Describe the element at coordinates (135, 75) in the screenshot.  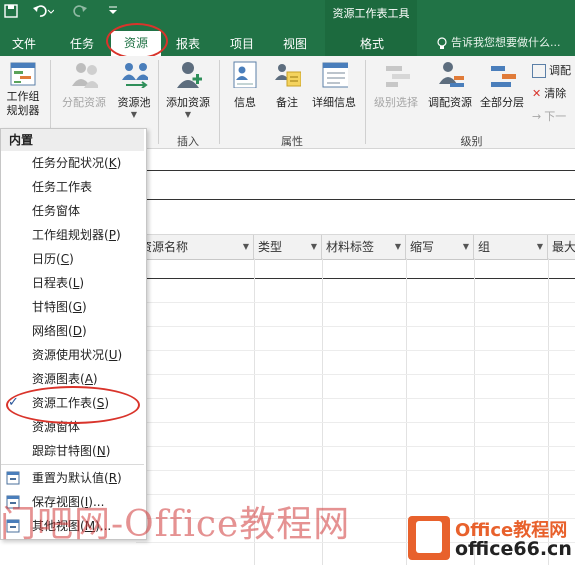
I see `resource-pool-icon` at that location.